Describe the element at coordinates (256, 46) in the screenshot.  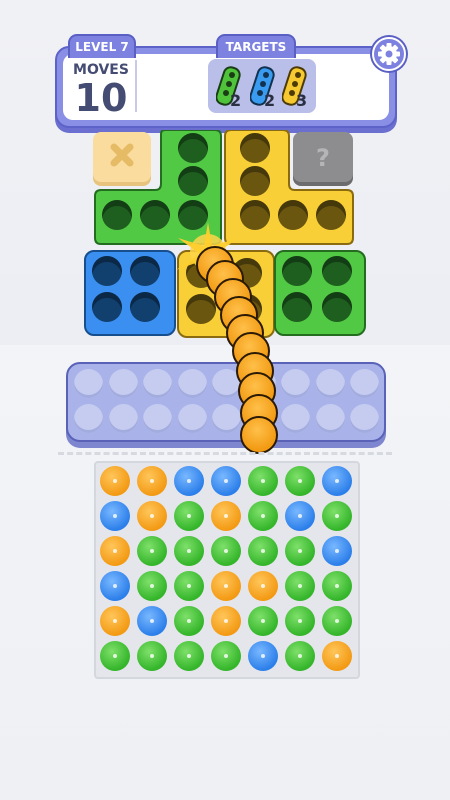
I see `targets-label: TARGETS` at that location.